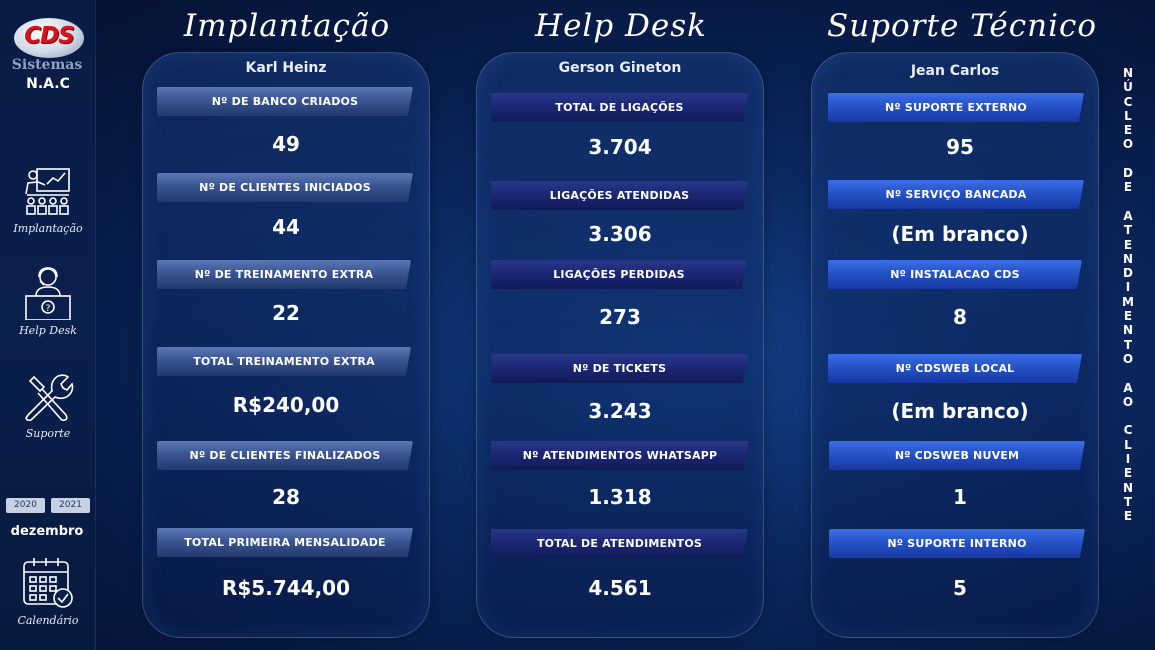 This screenshot has height=650, width=1155. I want to click on tools-icon, so click(49, 398).